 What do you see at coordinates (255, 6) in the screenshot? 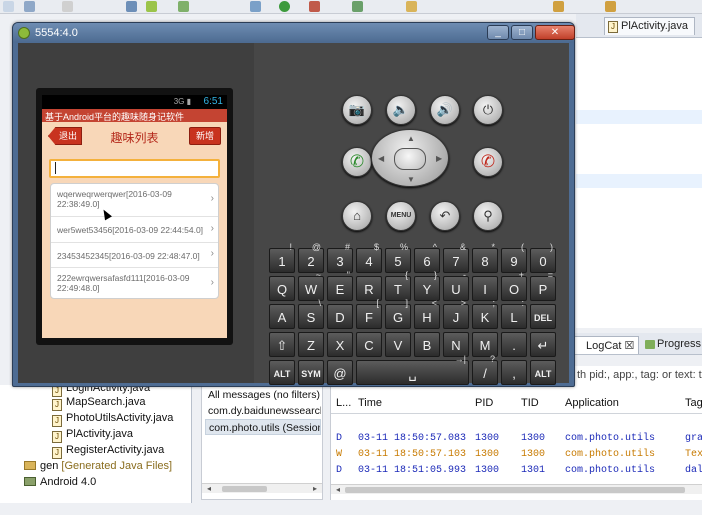
I see `debug-icon` at bounding box center [255, 6].